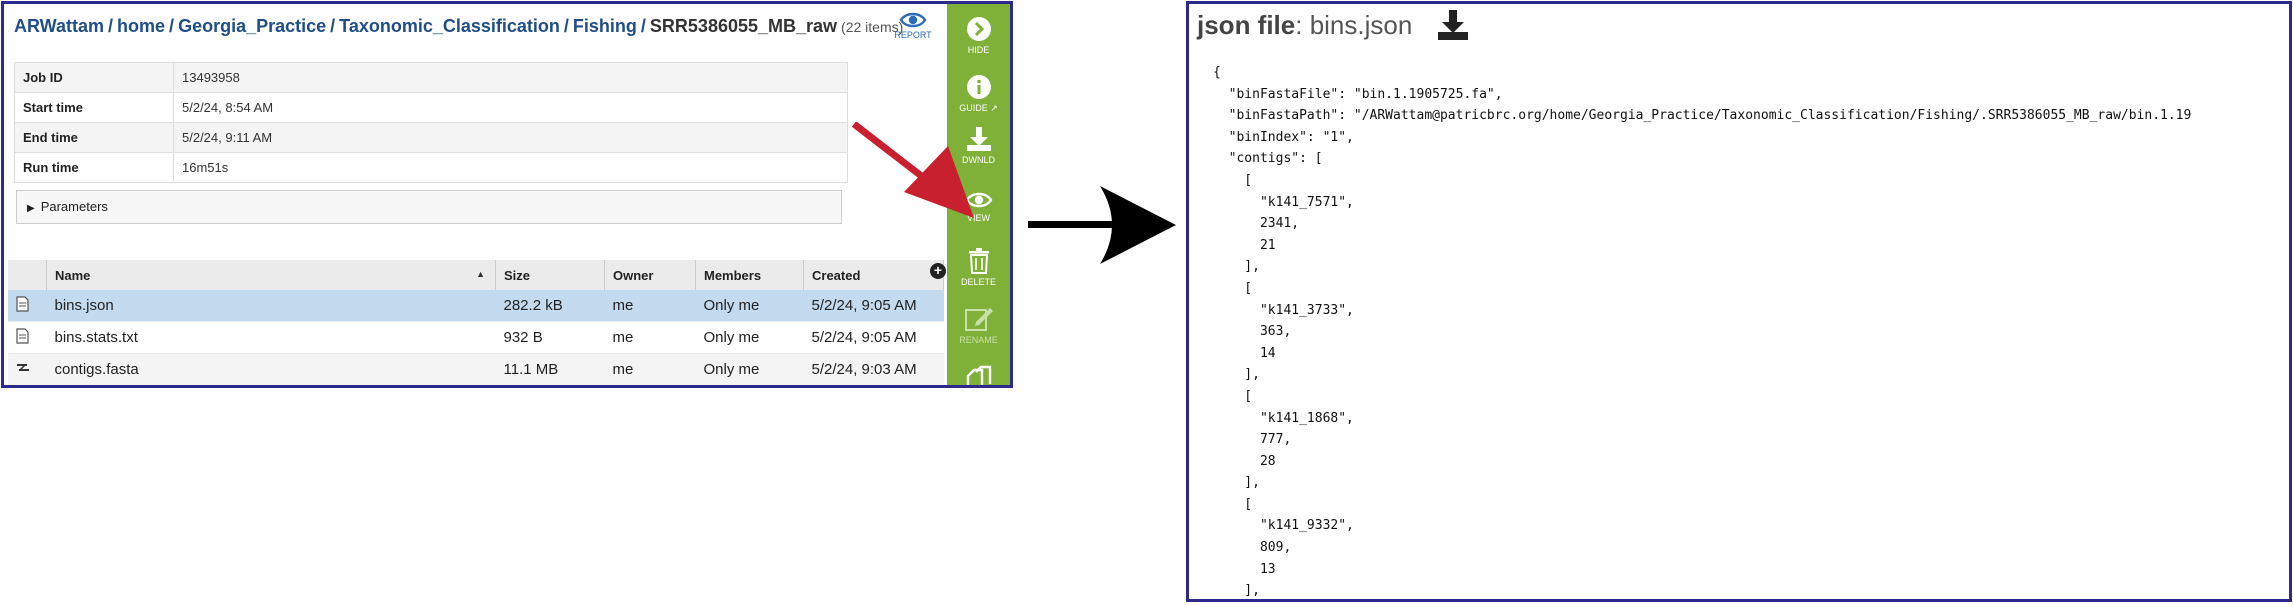 The height and width of the screenshot is (605, 2293). What do you see at coordinates (913, 170) in the screenshot?
I see `red-pointer-arrow` at bounding box center [913, 170].